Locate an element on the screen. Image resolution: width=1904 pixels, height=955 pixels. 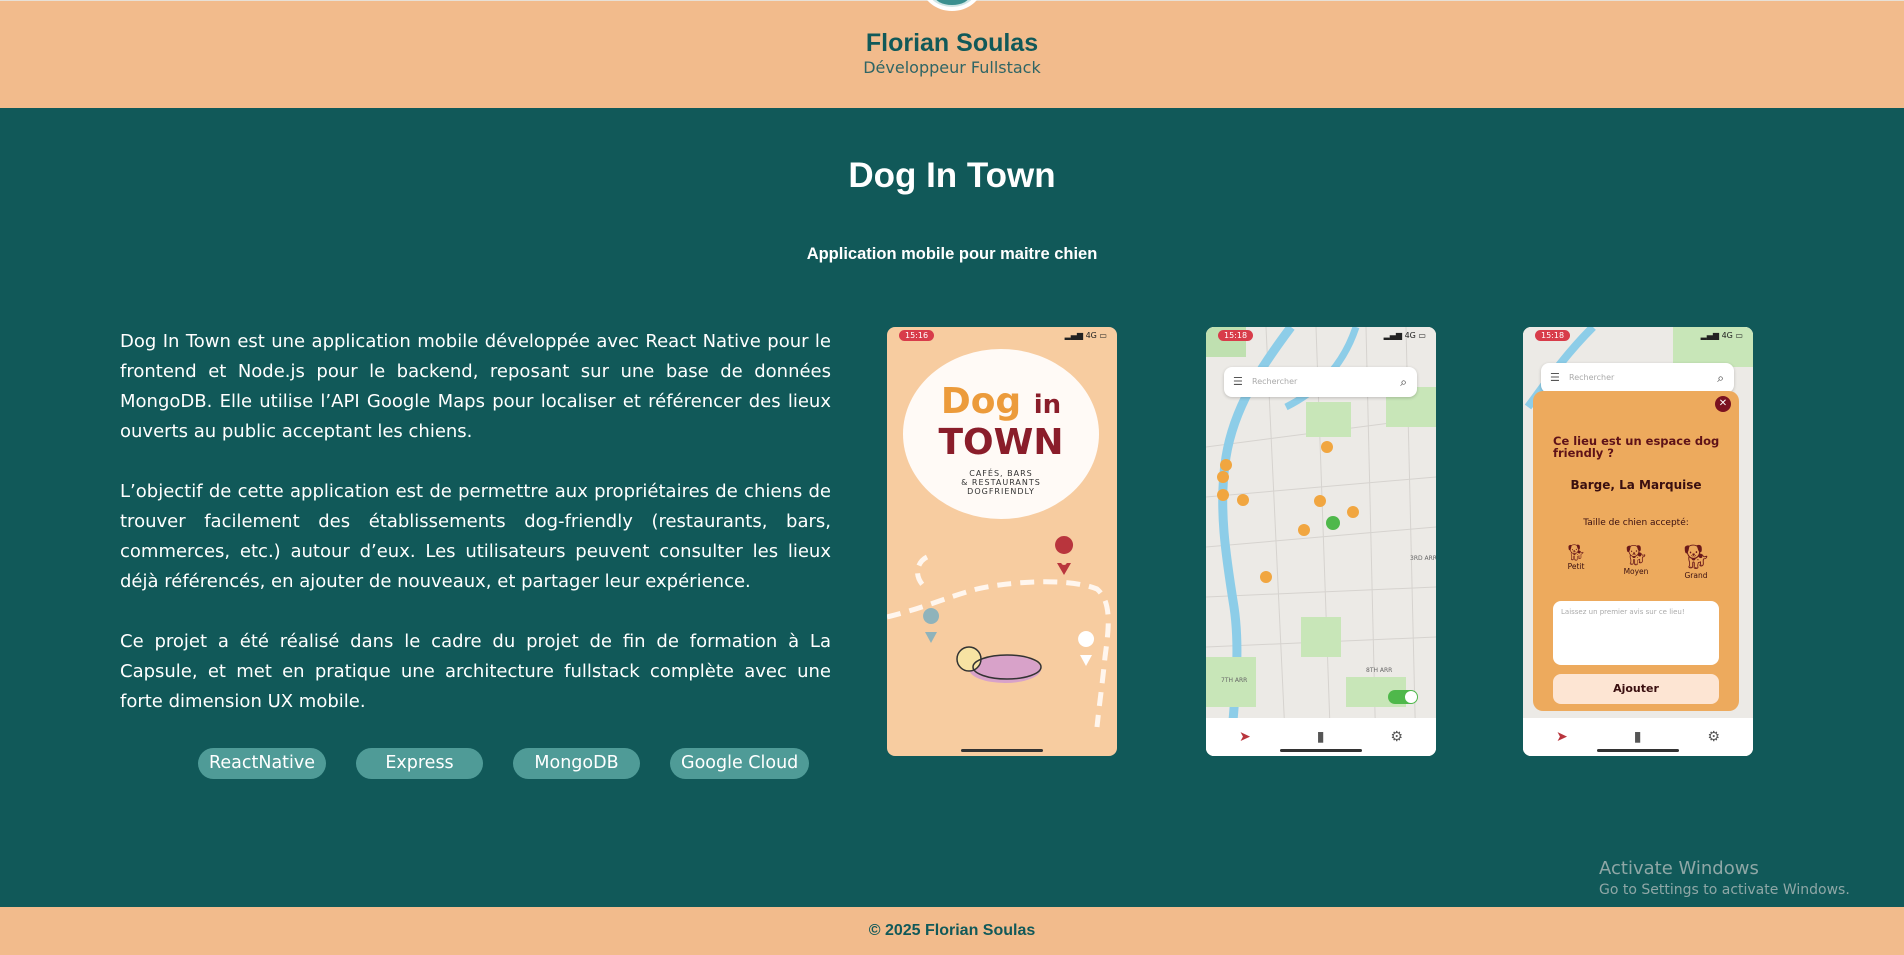
dog-size-label: Taille de chien accepté: is located at coordinates (1636, 523).